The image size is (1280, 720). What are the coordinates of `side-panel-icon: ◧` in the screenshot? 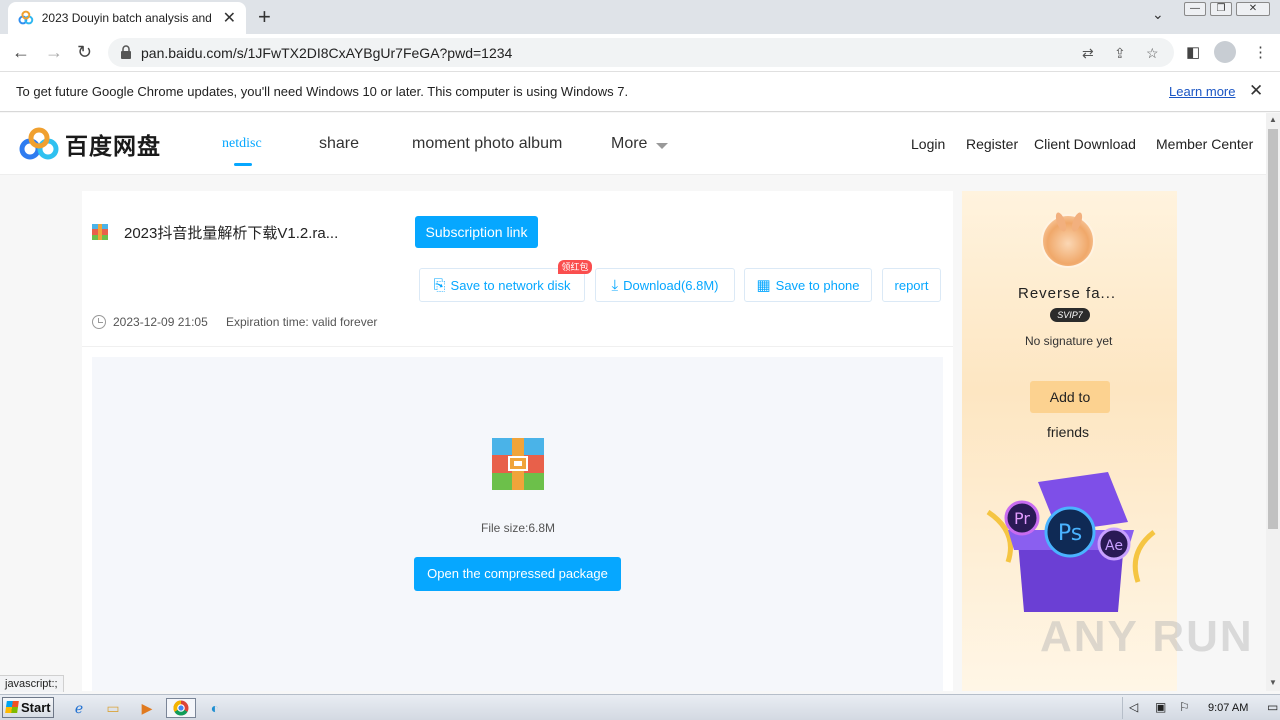 It's located at (1193, 52).